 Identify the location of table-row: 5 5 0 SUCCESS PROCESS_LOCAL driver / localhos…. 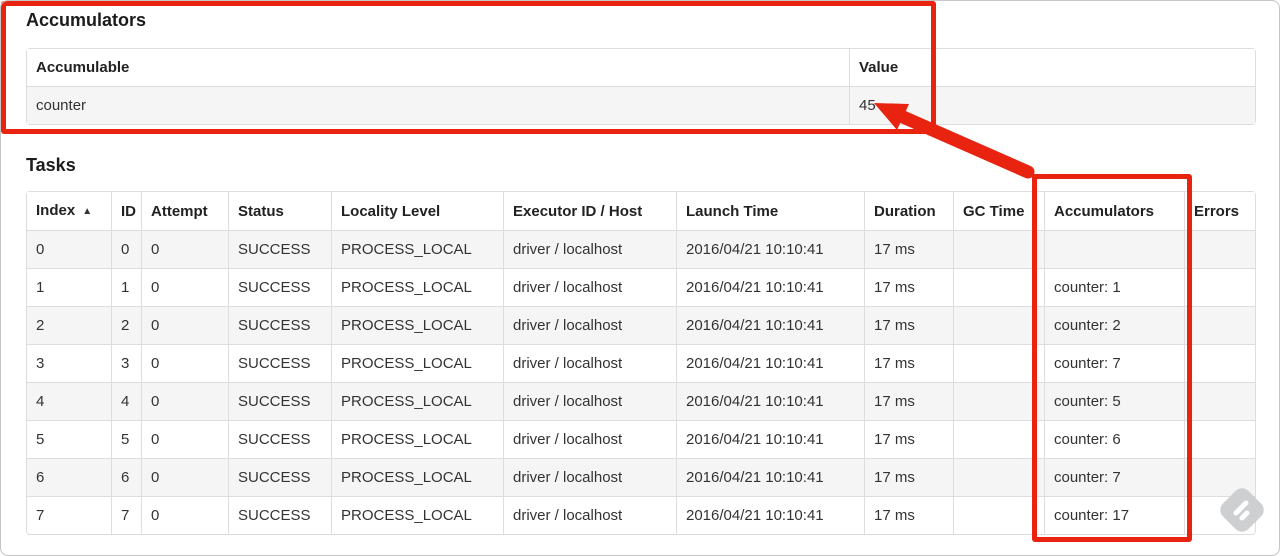
(641, 440).